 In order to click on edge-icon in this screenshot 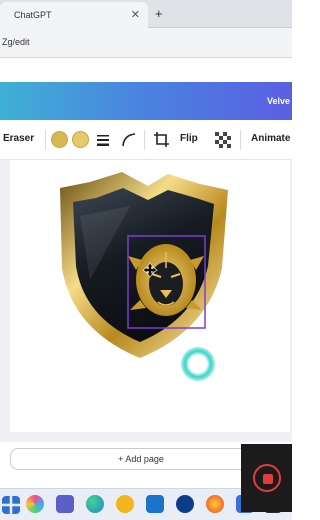, I will do `click(95, 504)`.